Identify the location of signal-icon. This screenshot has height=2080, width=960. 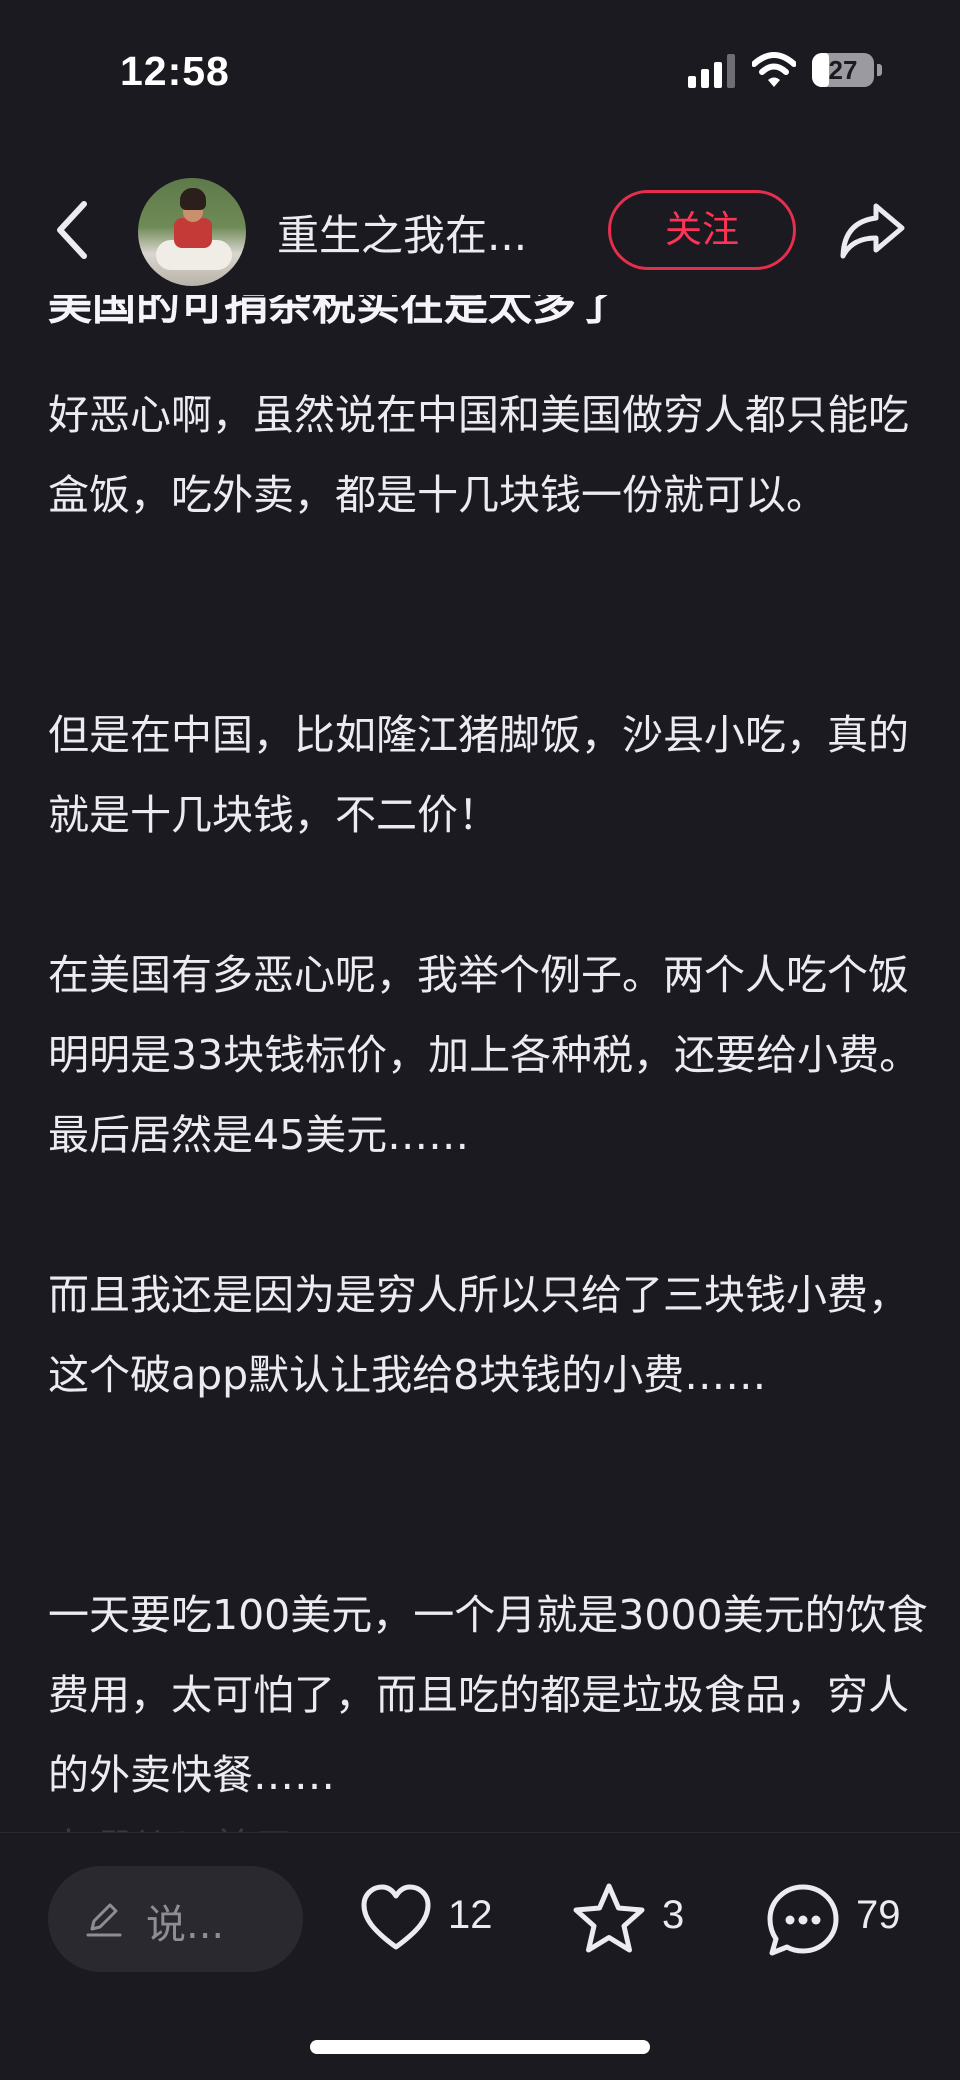
(711, 71).